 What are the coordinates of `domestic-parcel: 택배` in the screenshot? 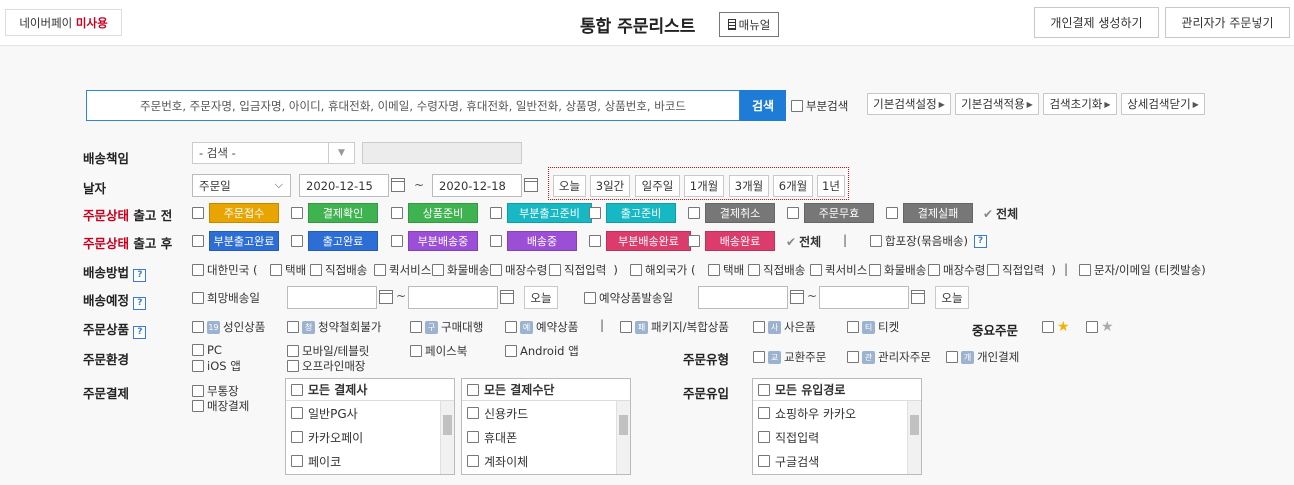 It's located at (288, 270).